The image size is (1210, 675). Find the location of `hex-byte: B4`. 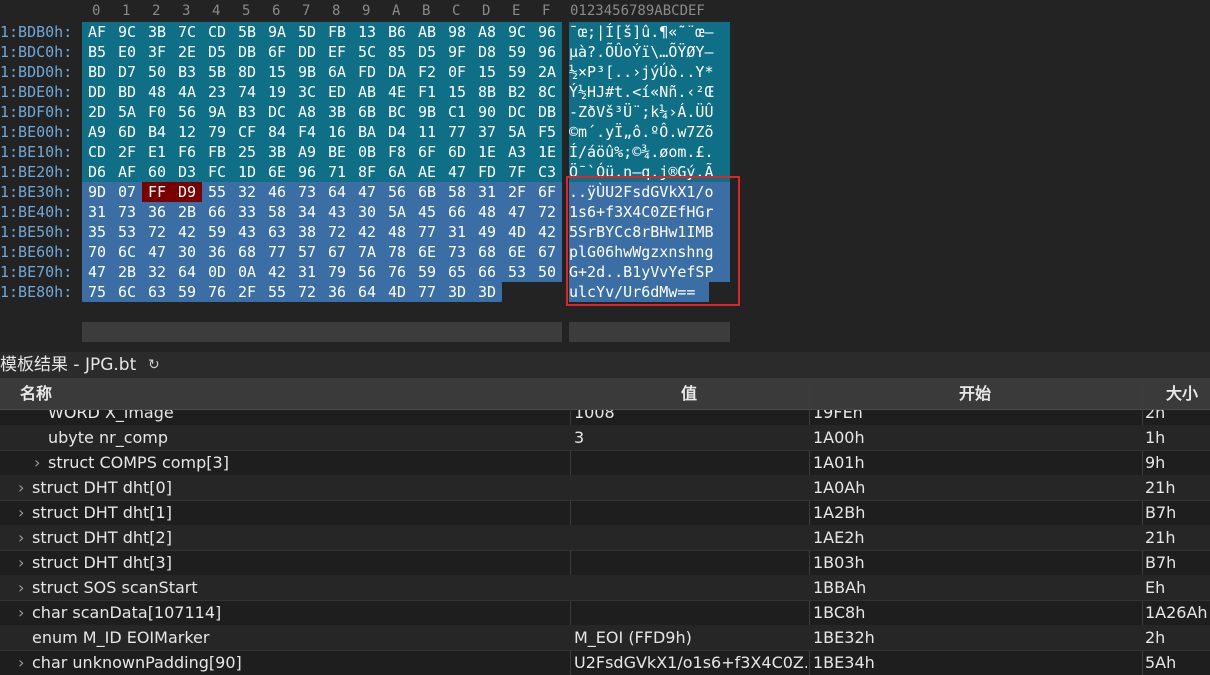

hex-byte: B4 is located at coordinates (157, 132).